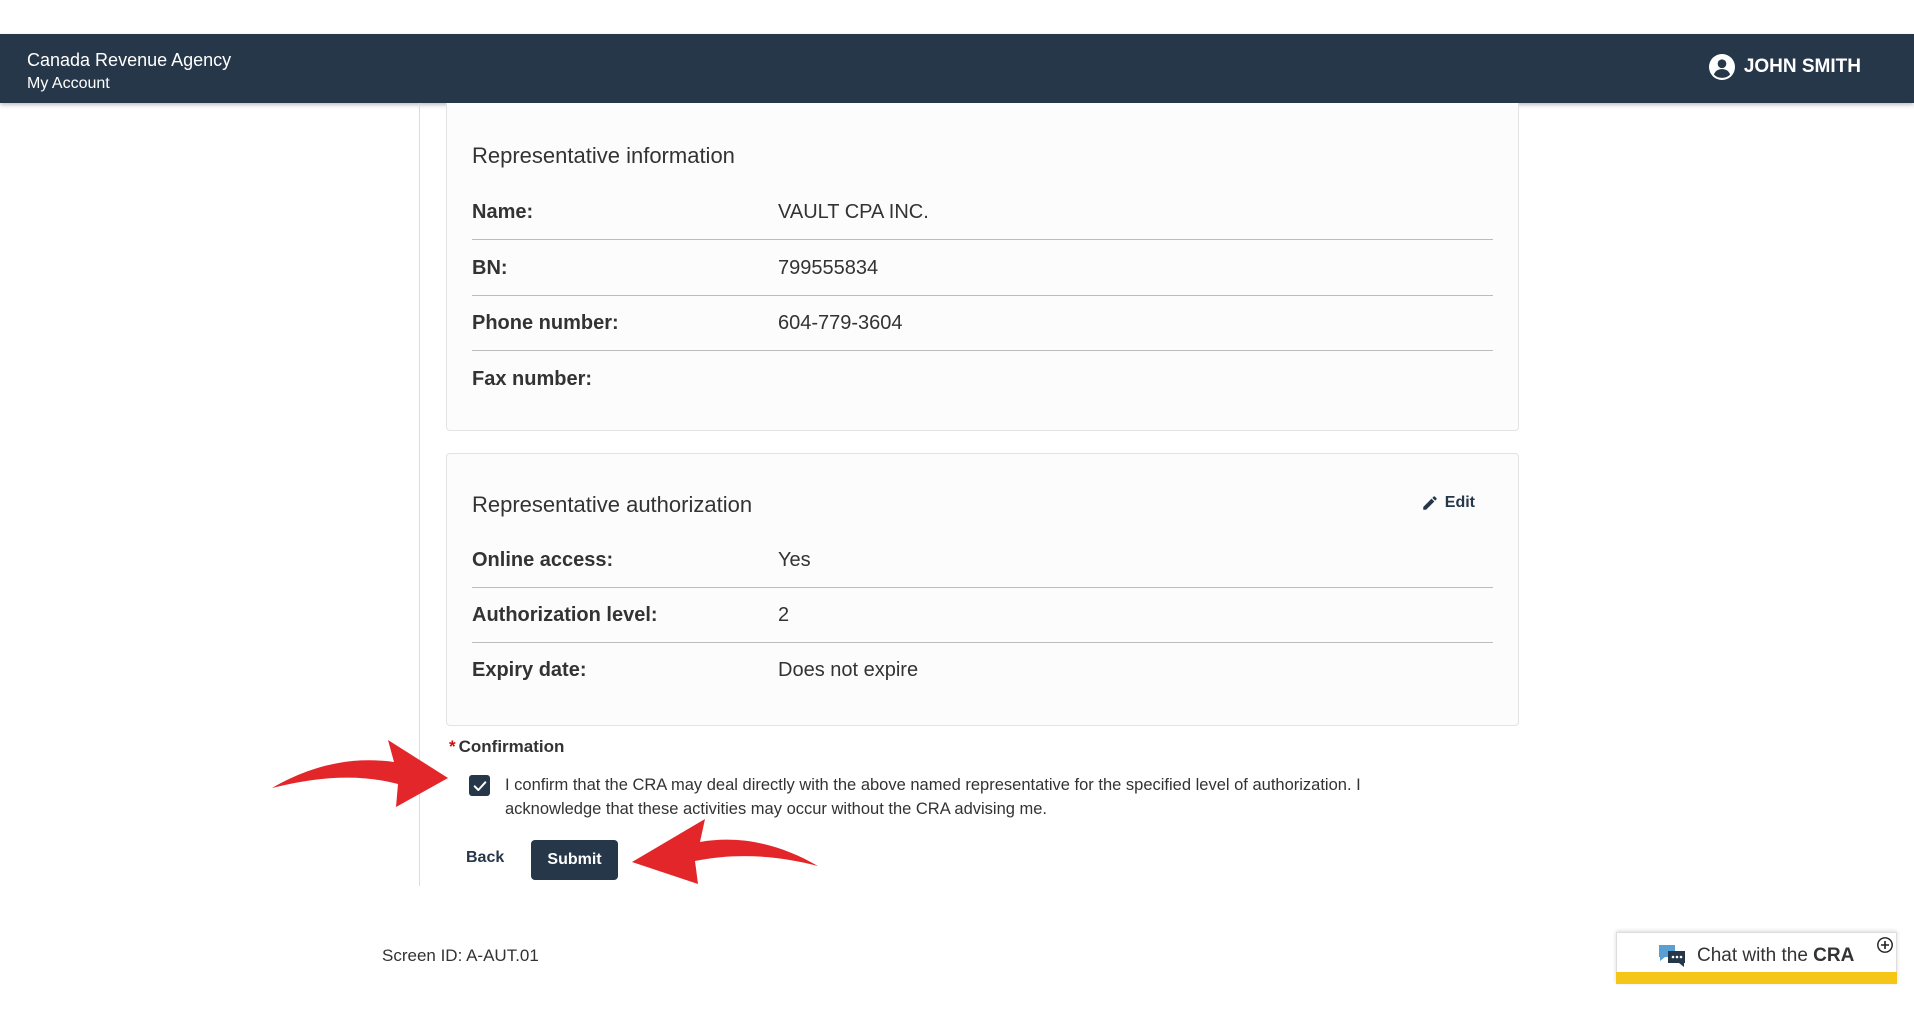  Describe the element at coordinates (612, 504) in the screenshot. I see `representative-authorization-title: Representative authorization` at that location.